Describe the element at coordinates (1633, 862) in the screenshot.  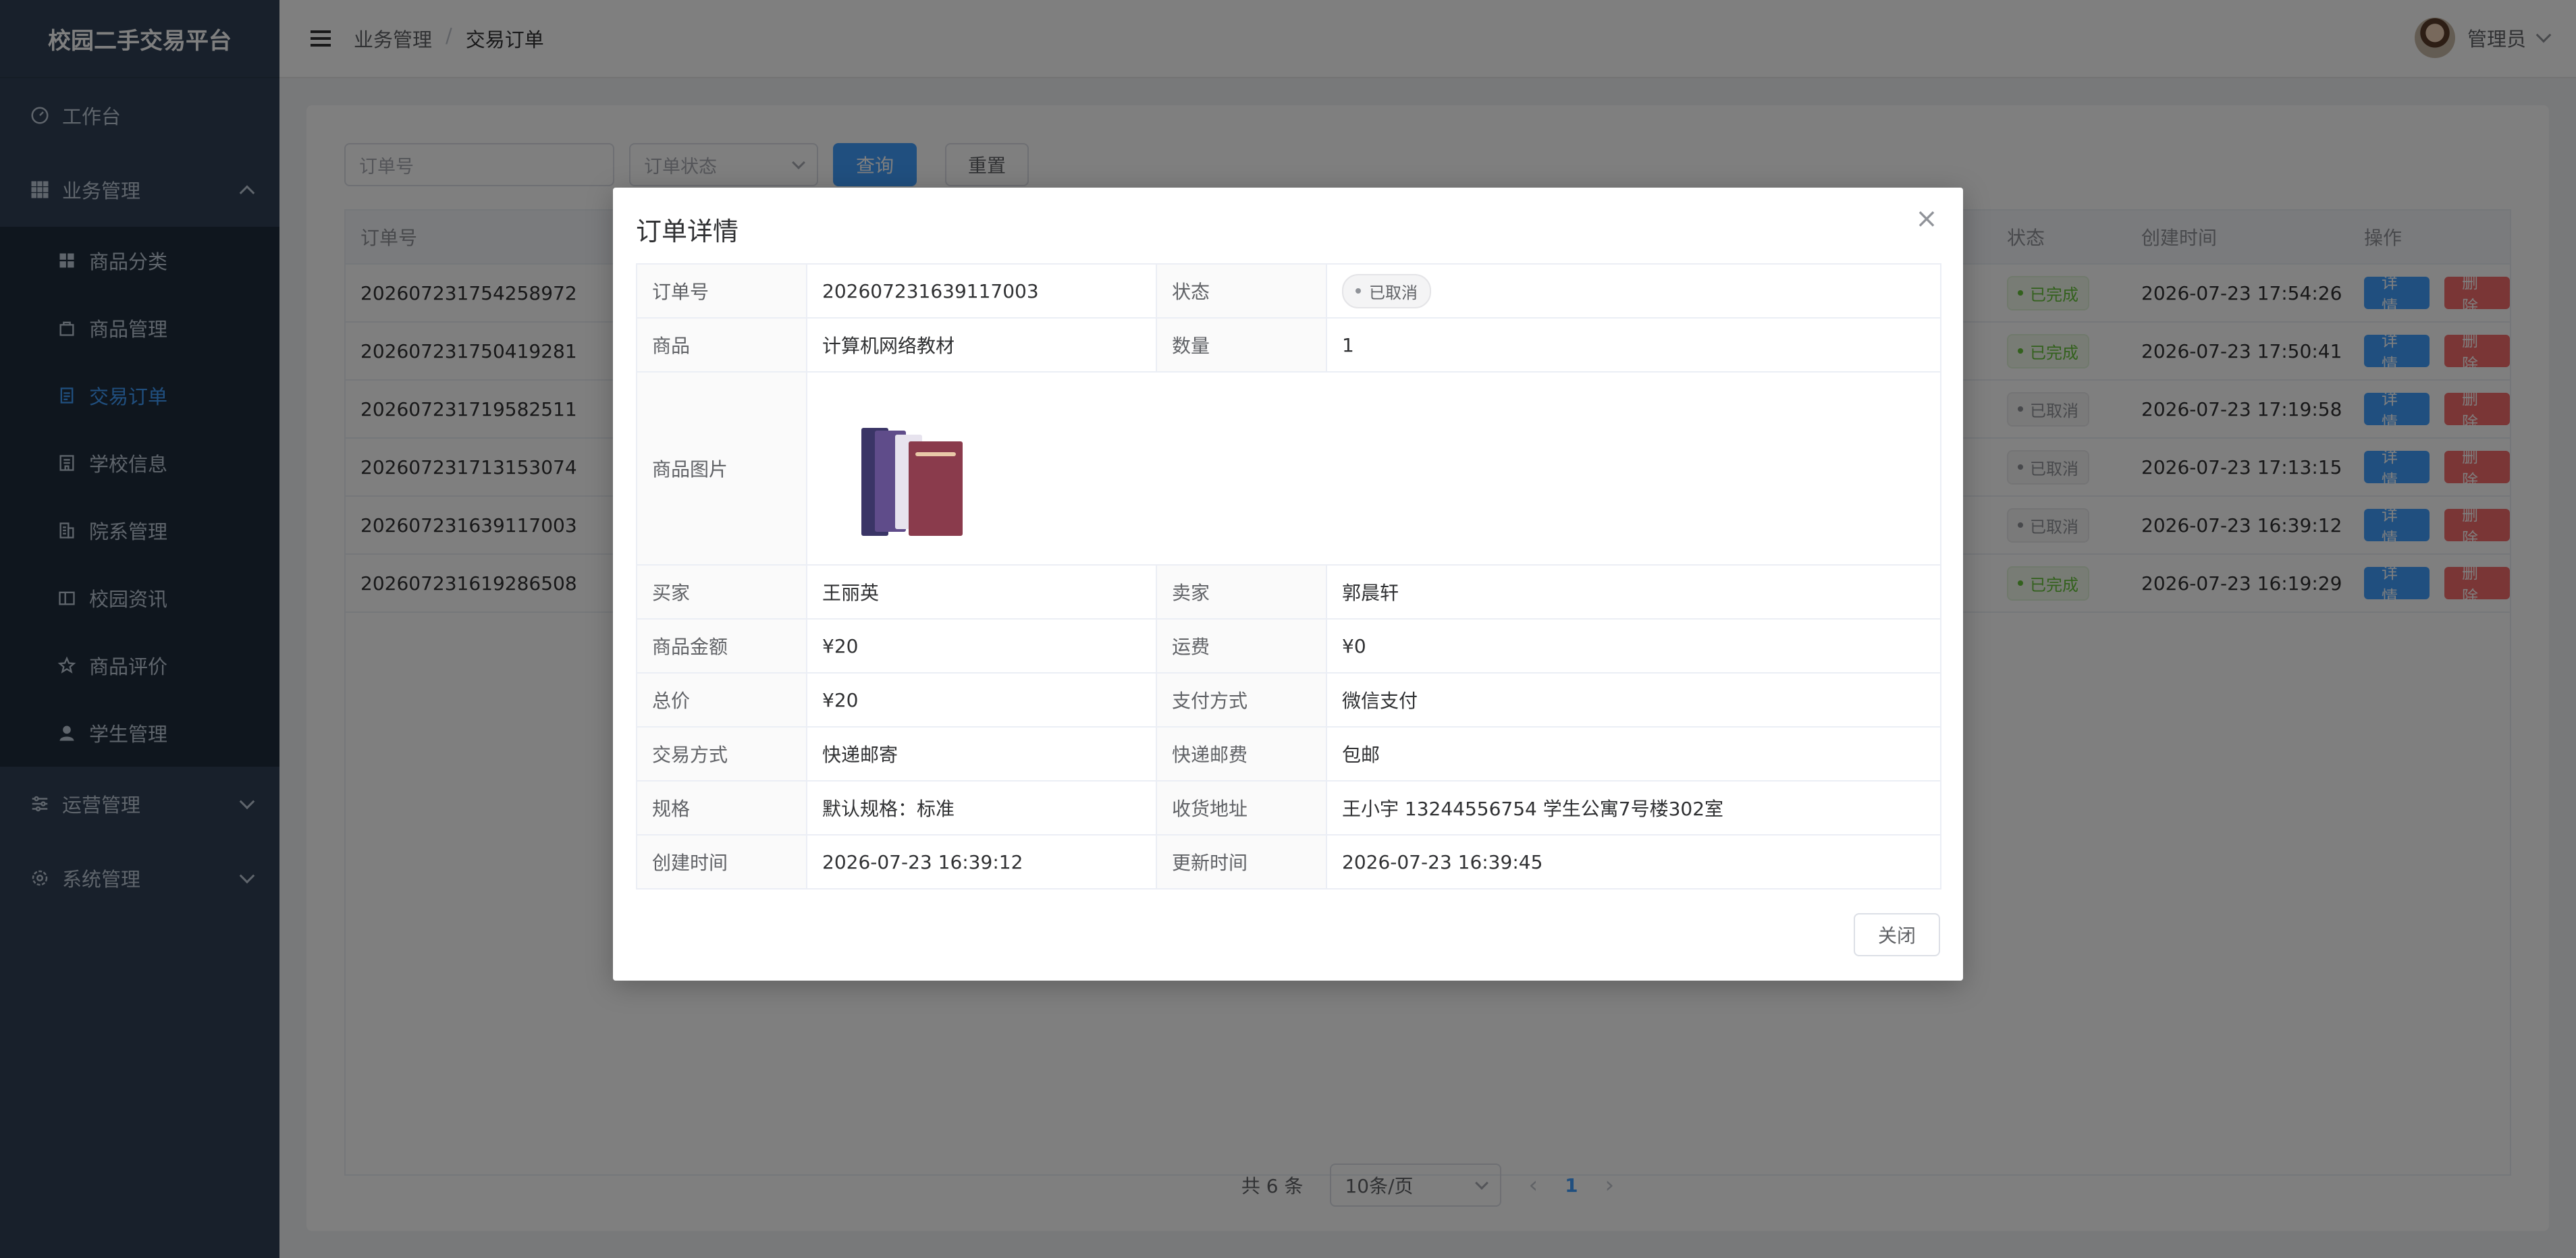
I see `value-updated: 2026-07-23 16:39:45` at that location.